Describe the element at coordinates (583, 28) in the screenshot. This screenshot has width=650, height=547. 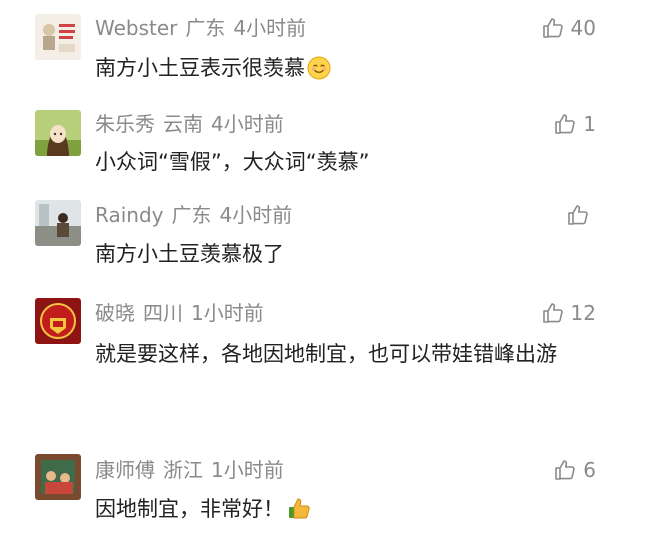
I see `like-count: 40` at that location.